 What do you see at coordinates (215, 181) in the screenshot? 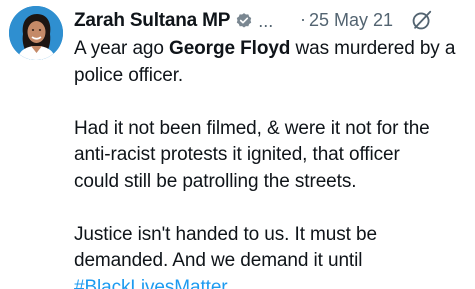
I see `tweet-line: could still be patrolling the streets.` at bounding box center [215, 181].